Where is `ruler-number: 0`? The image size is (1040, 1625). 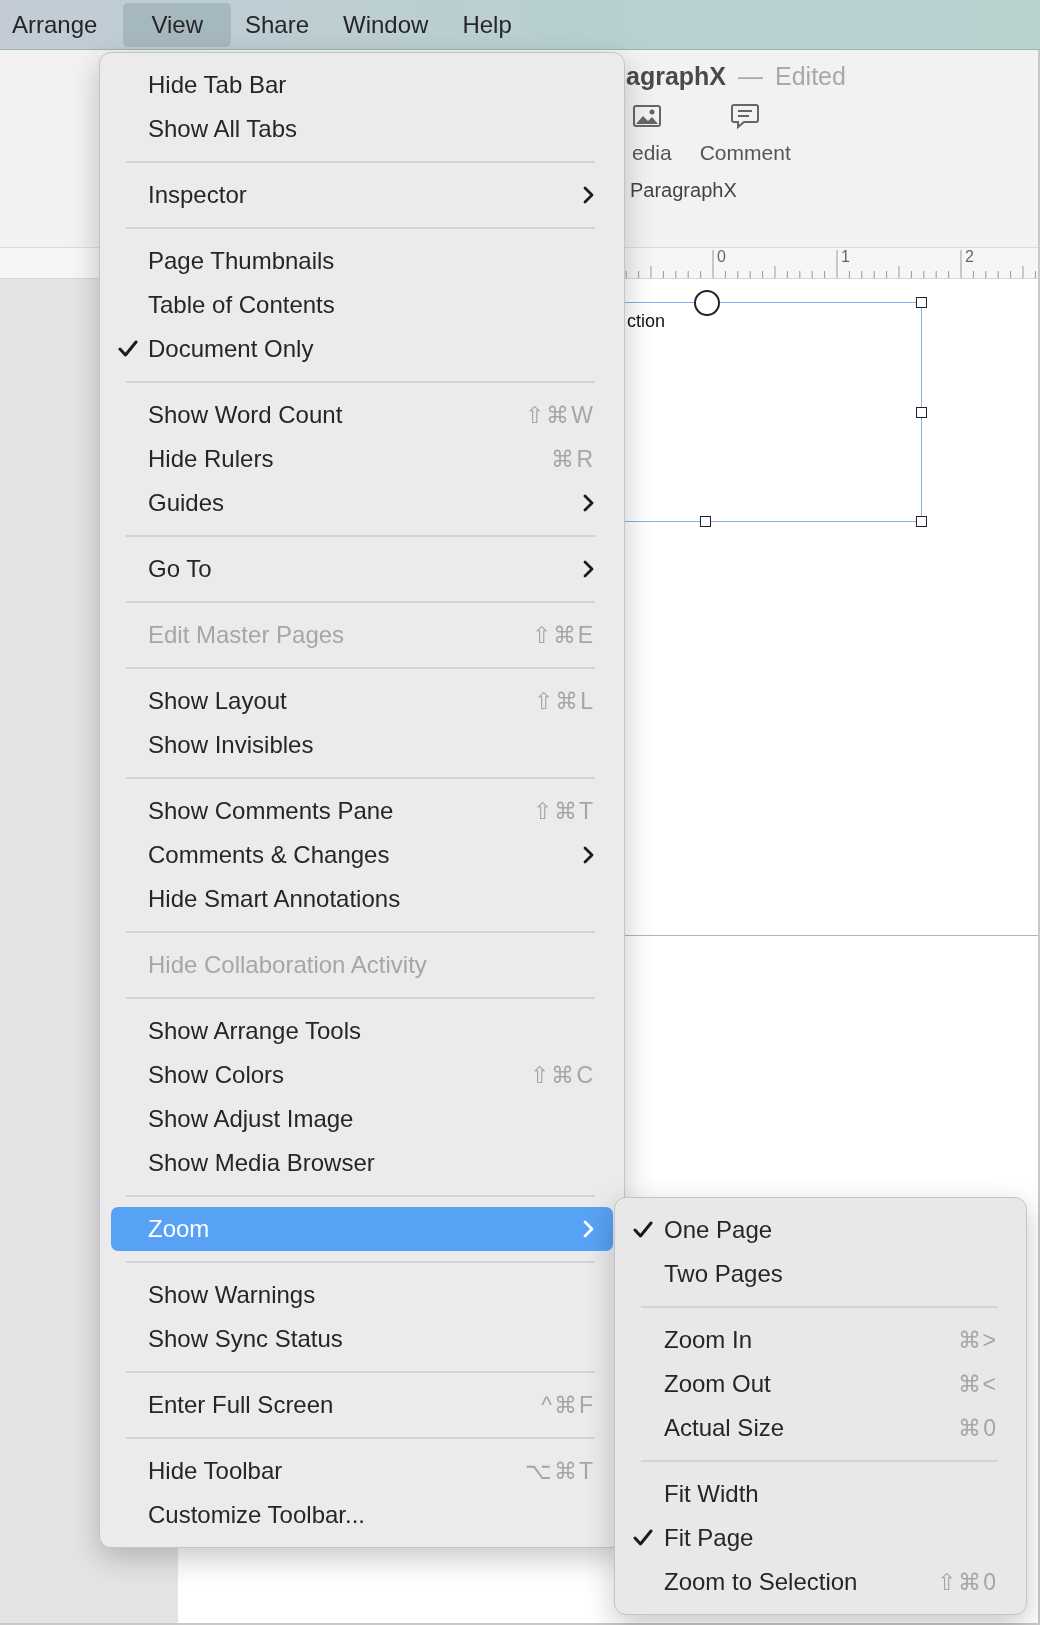 ruler-number: 0 is located at coordinates (721, 257).